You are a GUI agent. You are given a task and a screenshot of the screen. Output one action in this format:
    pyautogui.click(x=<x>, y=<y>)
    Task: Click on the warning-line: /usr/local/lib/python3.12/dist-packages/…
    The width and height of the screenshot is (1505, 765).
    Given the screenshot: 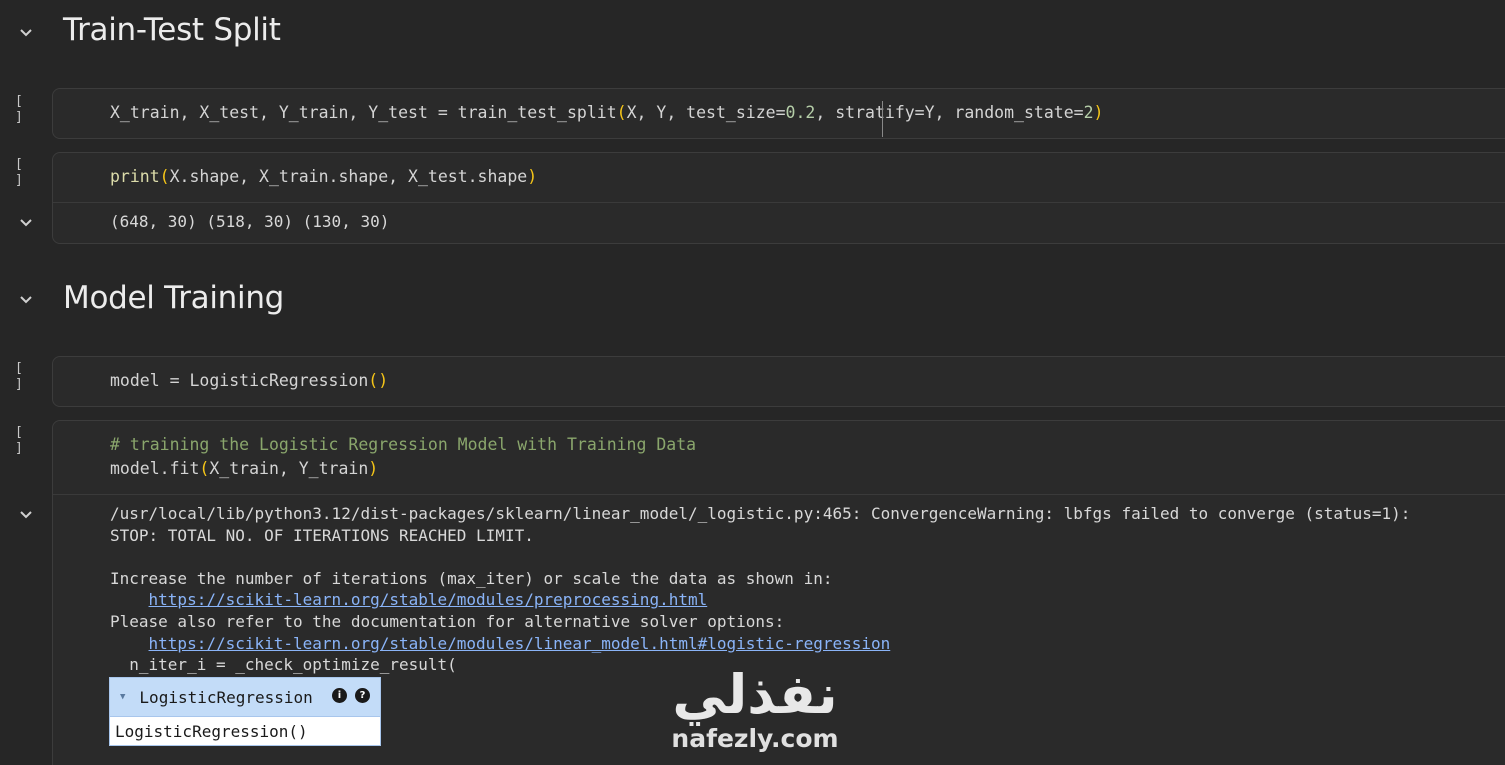 What is the action you would take?
    pyautogui.click(x=760, y=513)
    